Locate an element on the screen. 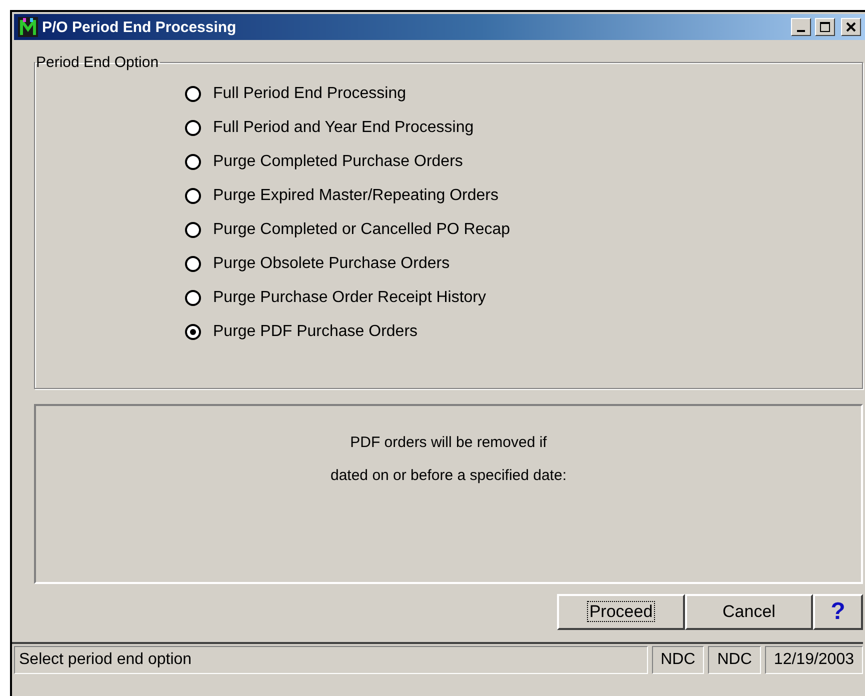 This screenshot has height=696, width=865. proceed-button: Proceed is located at coordinates (621, 612).